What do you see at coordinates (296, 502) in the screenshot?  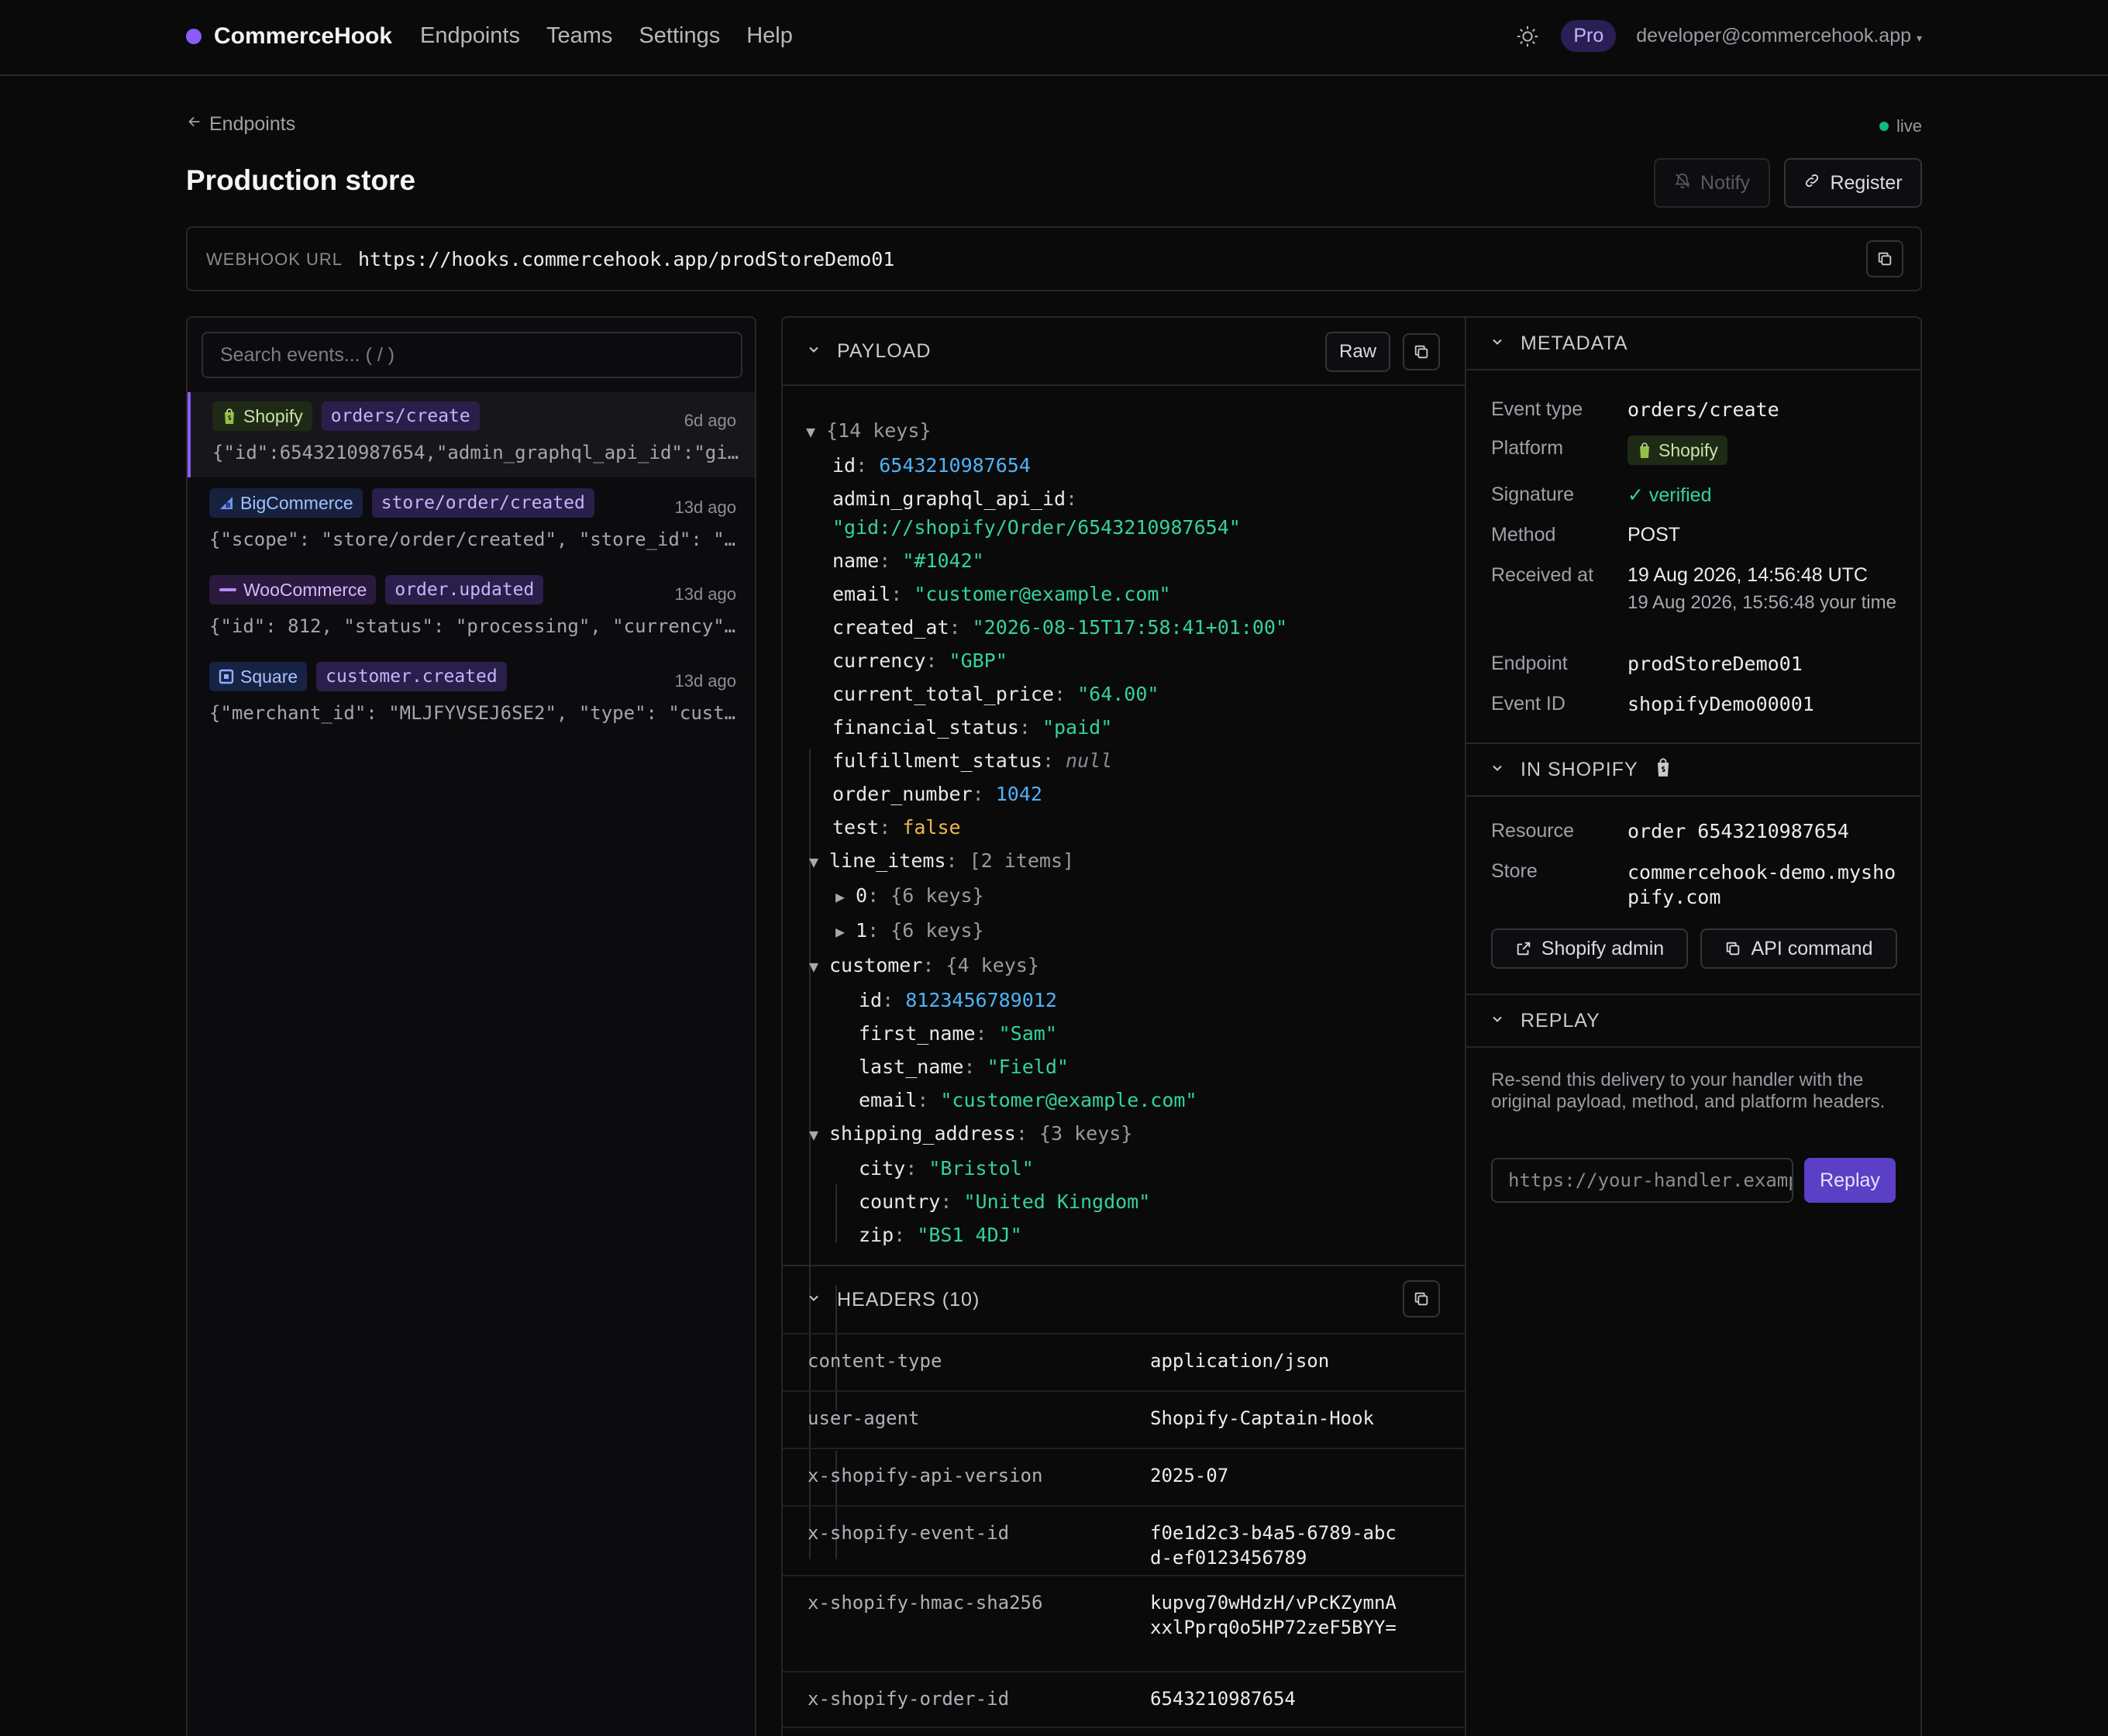 I see `platform-name: BigCommerce` at bounding box center [296, 502].